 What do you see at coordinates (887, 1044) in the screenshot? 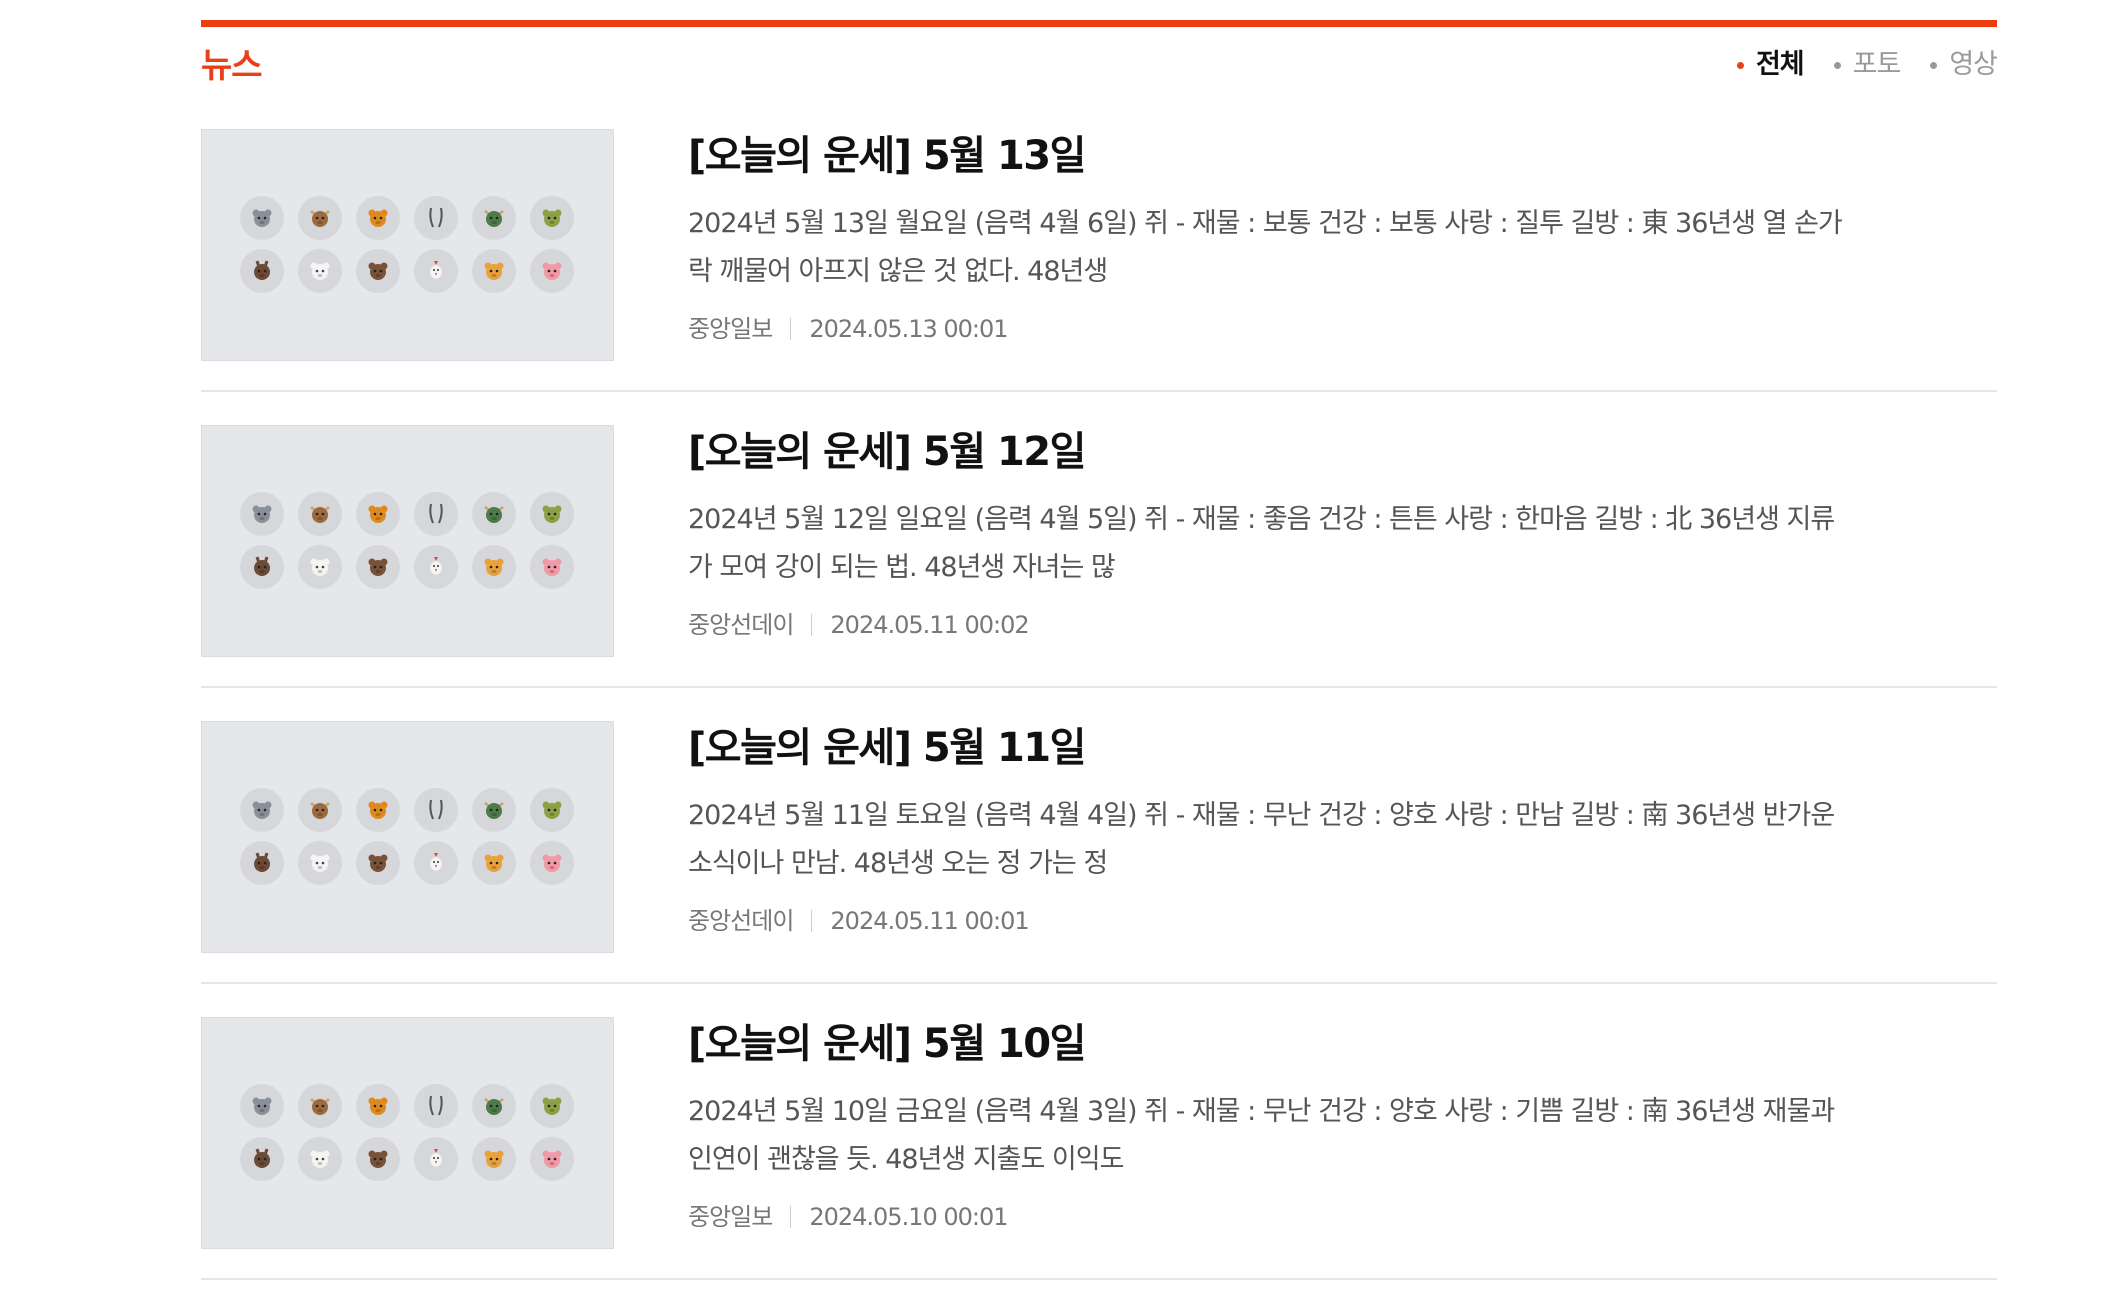
I see `article-title: [오늘의 운세] 5월 10일` at bounding box center [887, 1044].